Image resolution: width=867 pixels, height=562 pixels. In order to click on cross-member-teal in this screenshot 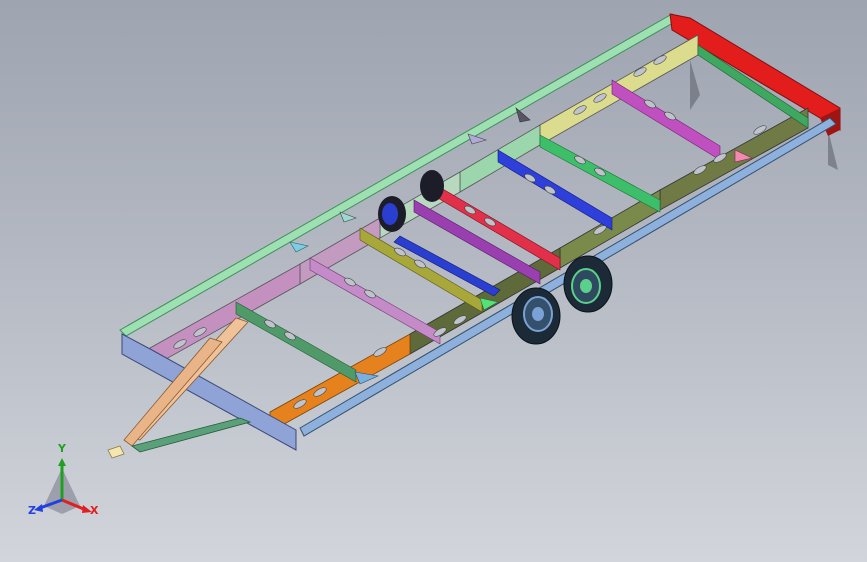, I will do `click(296, 342)`.